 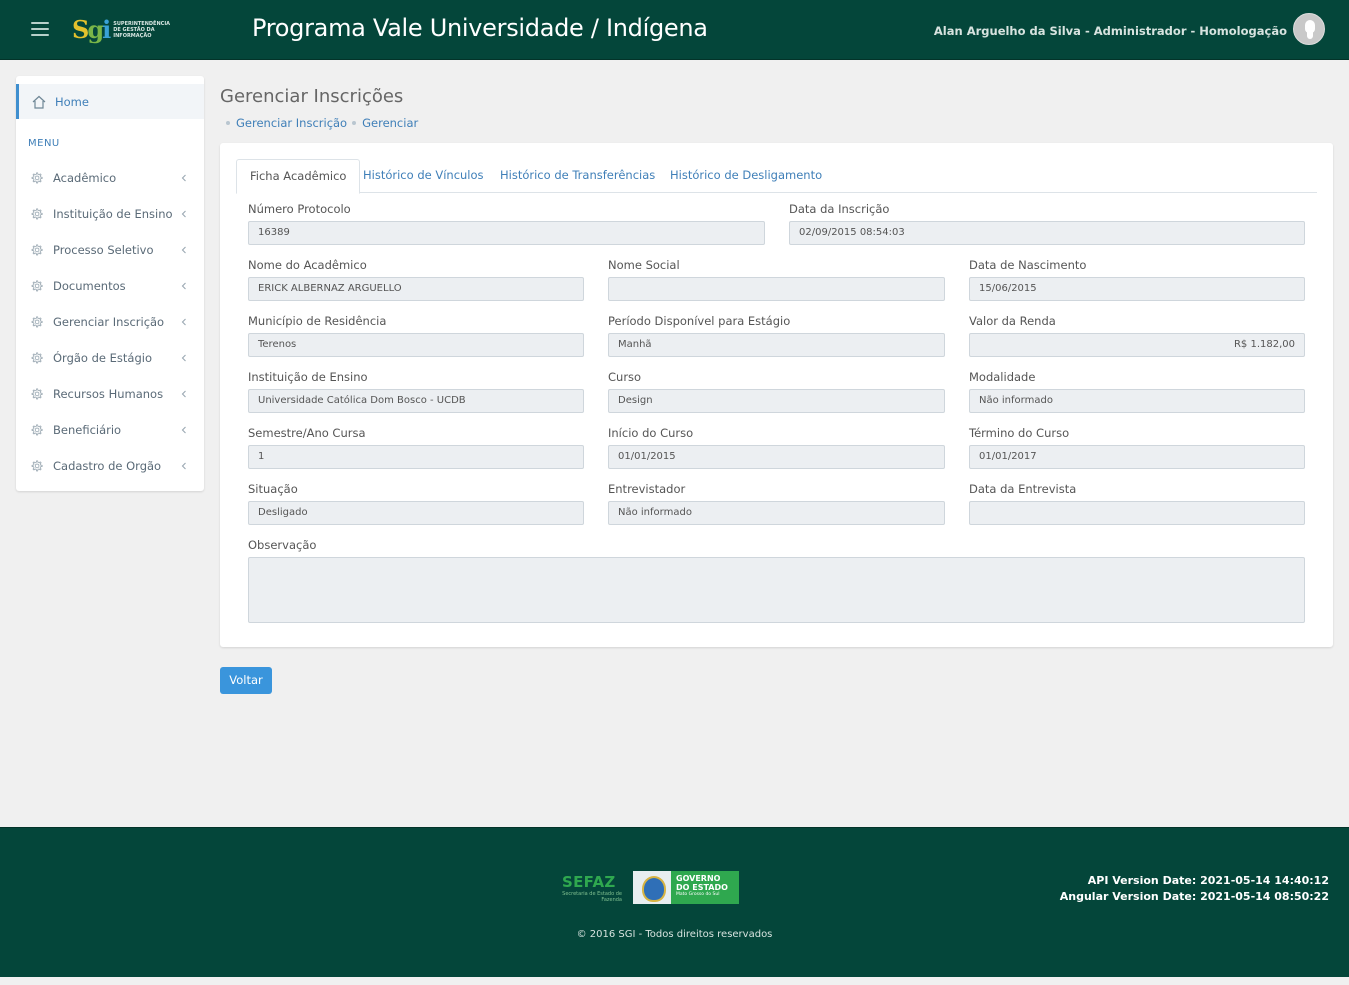 I want to click on nome-academico-field: ERICK ALBERNAZ ARGUELLO, so click(x=416, y=289).